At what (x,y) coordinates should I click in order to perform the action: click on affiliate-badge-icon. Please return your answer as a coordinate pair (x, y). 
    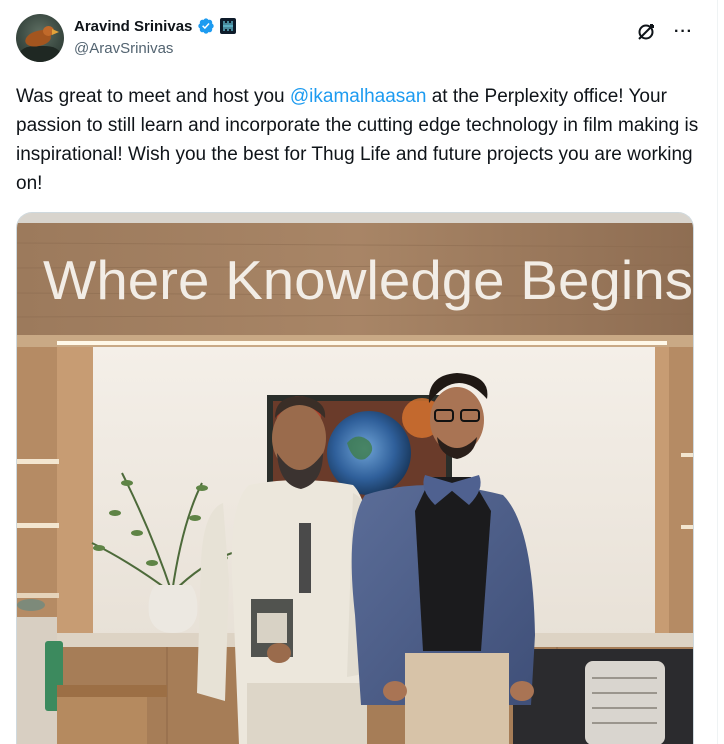
    Looking at the image, I should click on (228, 26).